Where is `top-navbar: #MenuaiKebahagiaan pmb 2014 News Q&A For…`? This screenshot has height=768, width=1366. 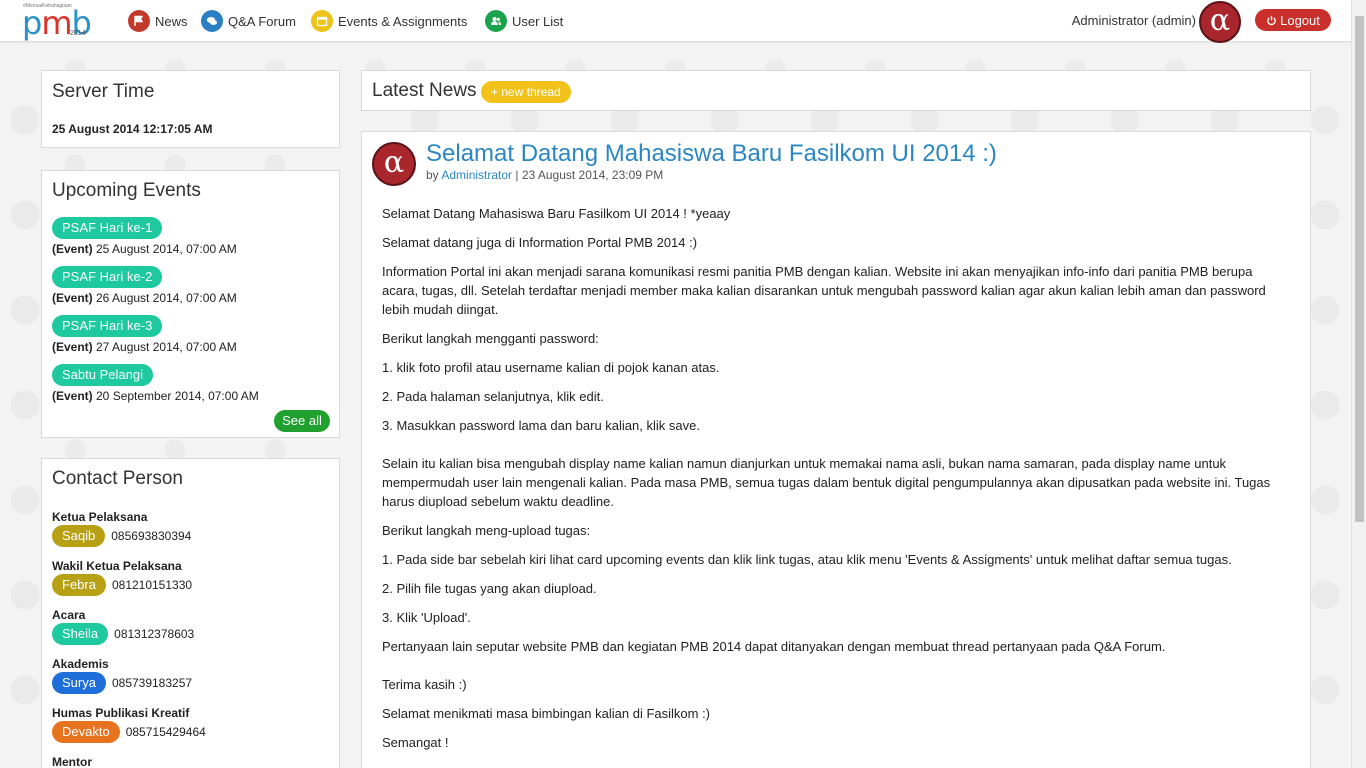
top-navbar: #MenuaiKebahagiaan pmb 2014 News Q&A For… is located at coordinates (683, 21).